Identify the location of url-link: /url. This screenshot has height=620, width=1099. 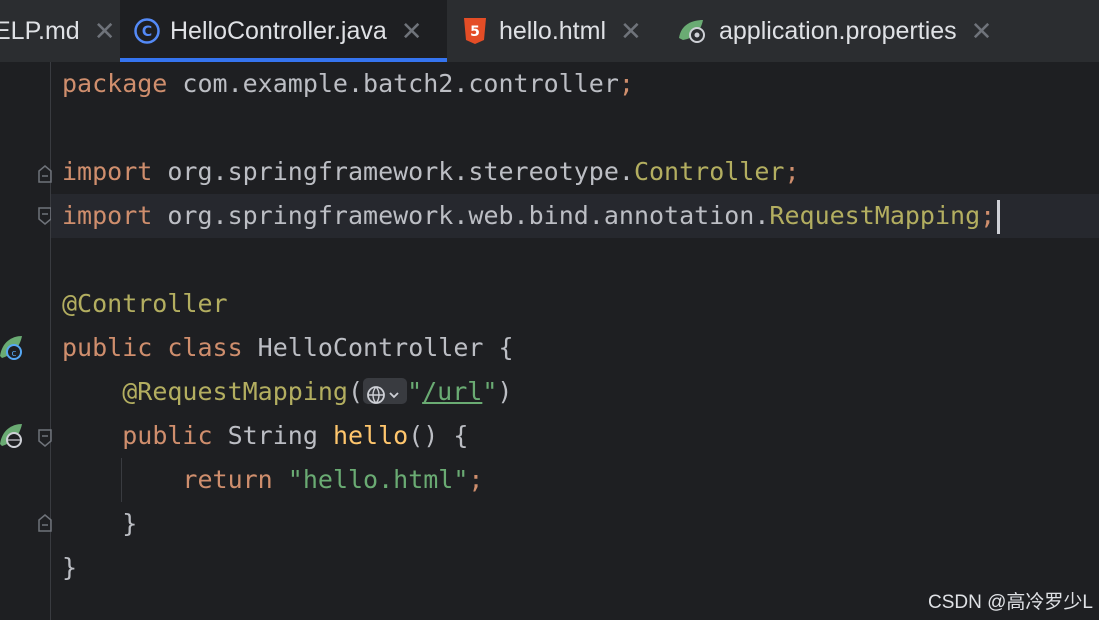
(452, 391).